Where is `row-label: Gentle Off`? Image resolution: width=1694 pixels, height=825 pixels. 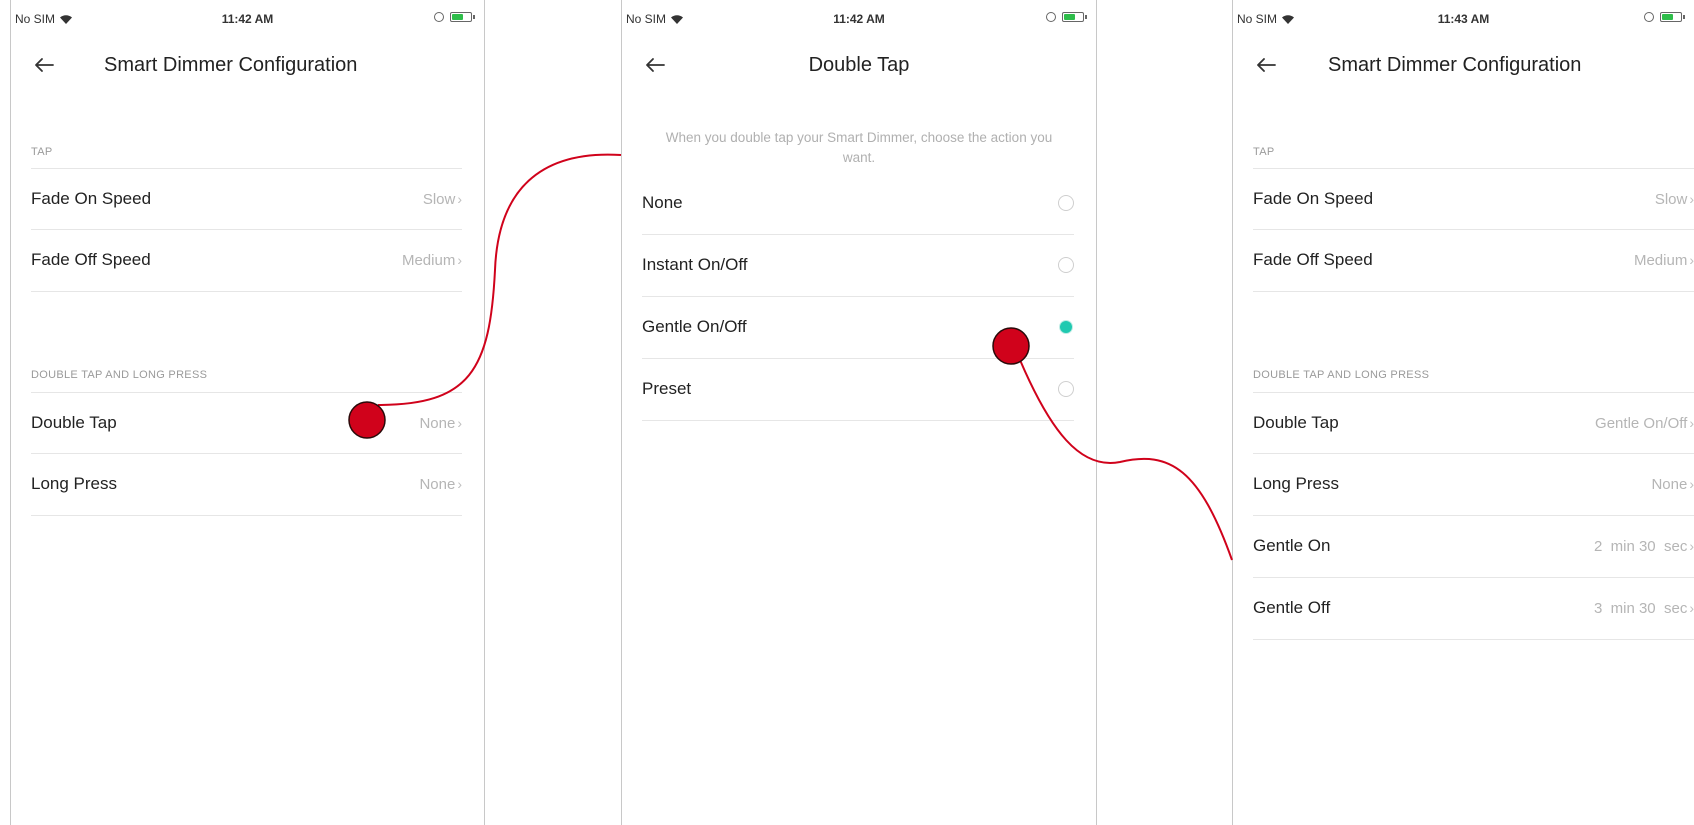
row-label: Gentle Off is located at coordinates (1292, 607).